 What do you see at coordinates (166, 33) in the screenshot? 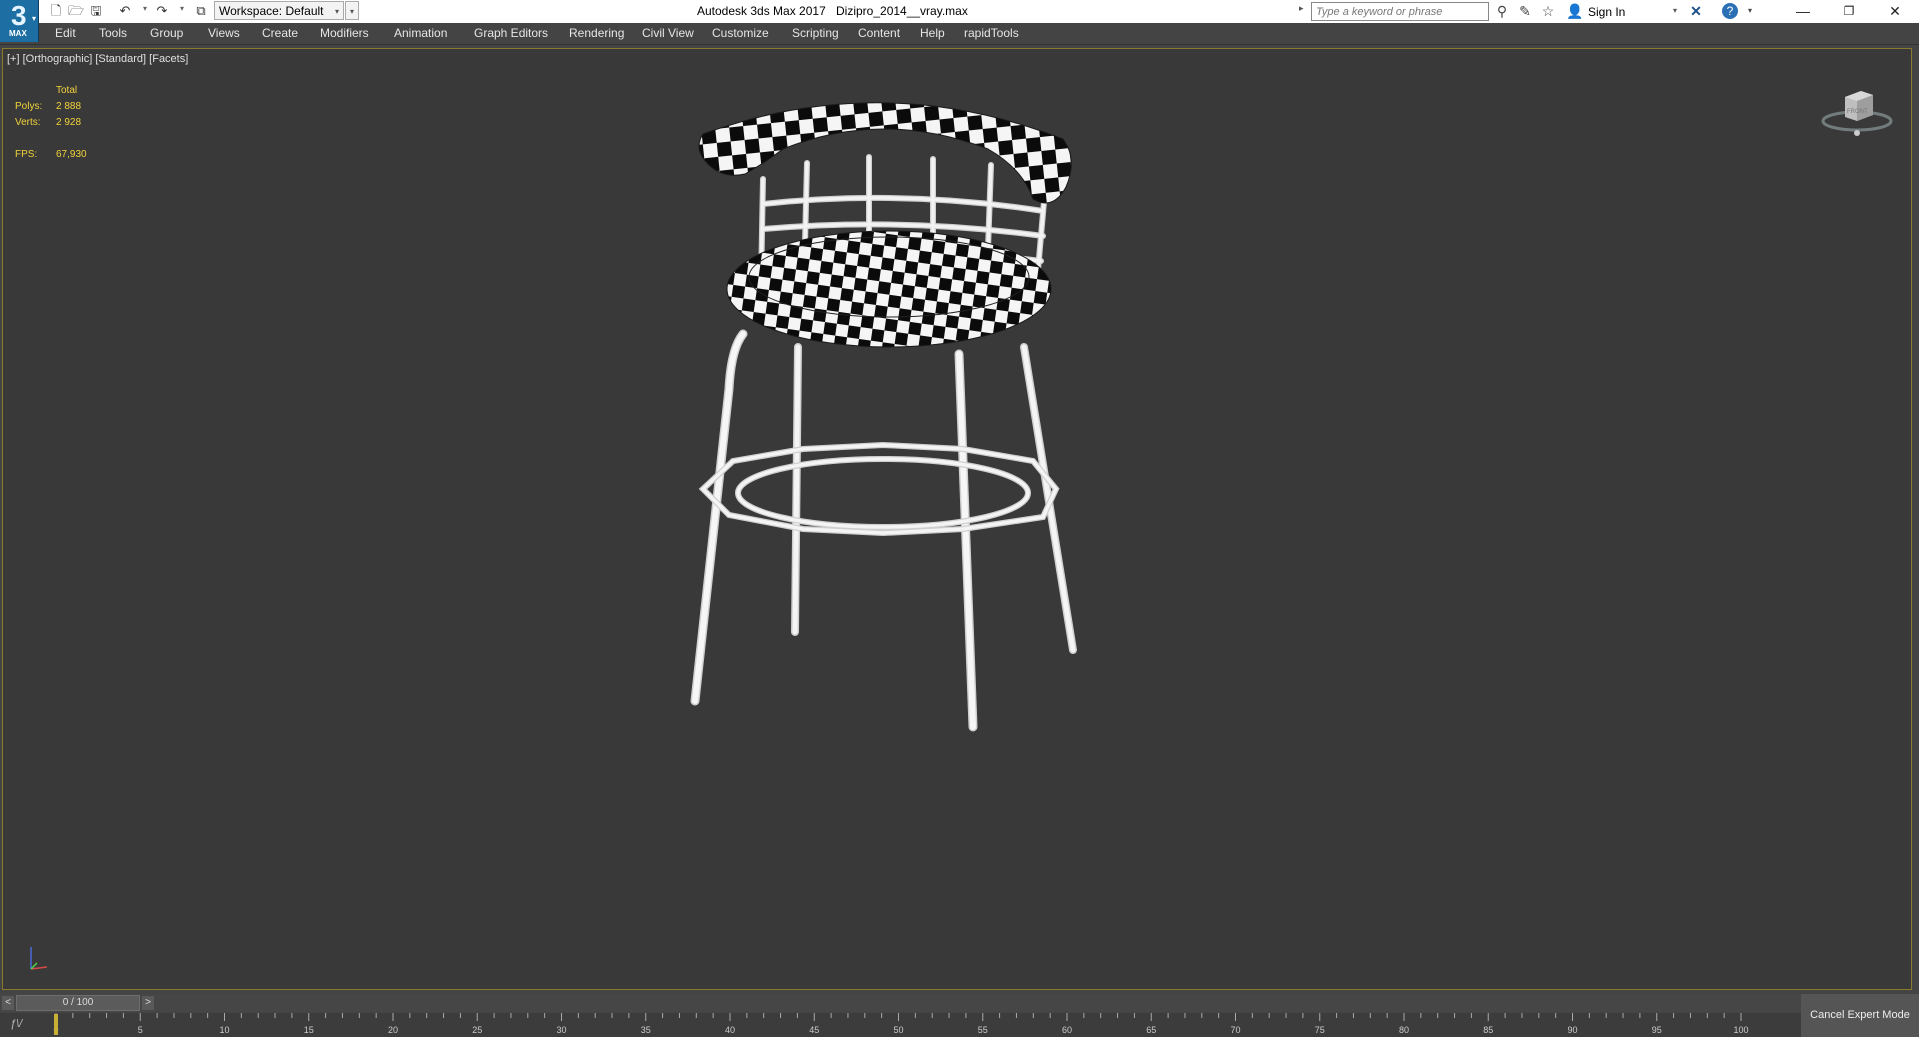
I see `menu-group: Group` at bounding box center [166, 33].